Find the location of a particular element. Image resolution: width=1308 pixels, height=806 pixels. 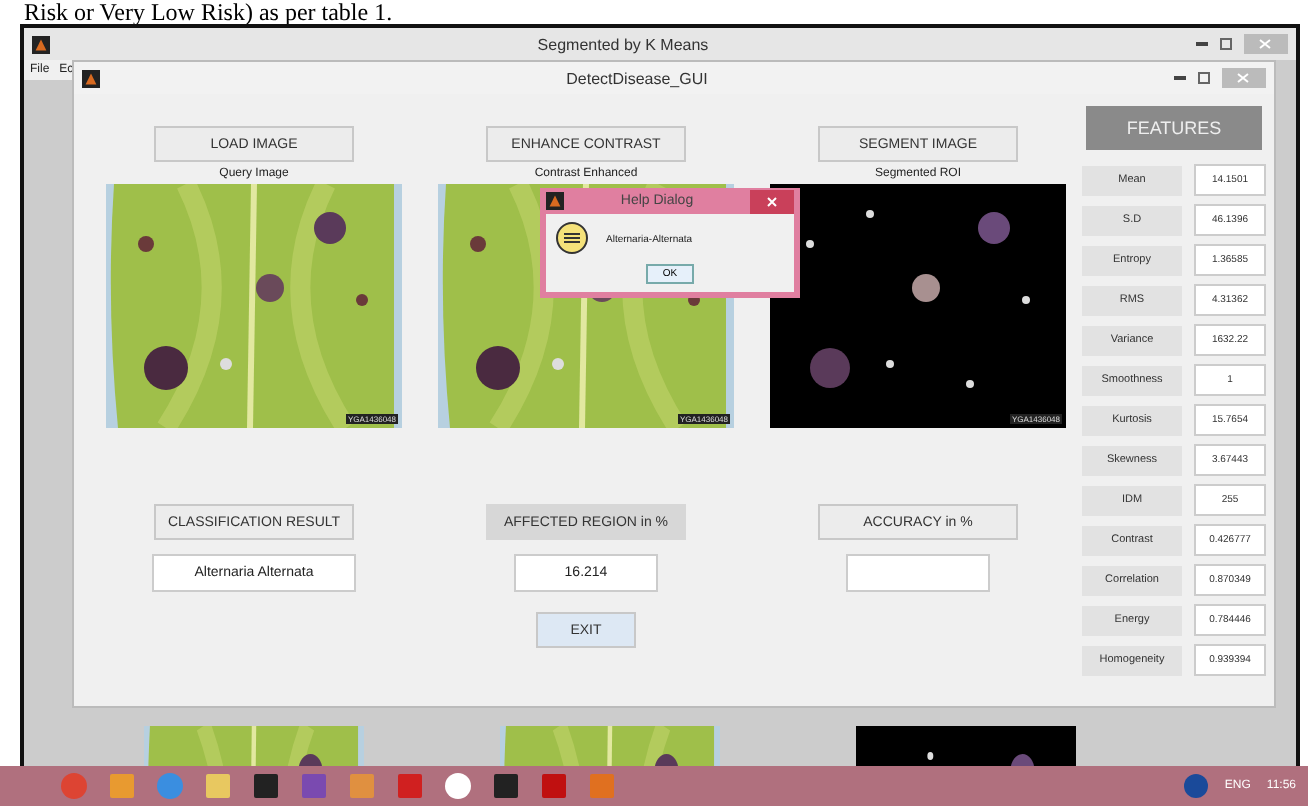

features-header: FEATURES is located at coordinates (1174, 128).